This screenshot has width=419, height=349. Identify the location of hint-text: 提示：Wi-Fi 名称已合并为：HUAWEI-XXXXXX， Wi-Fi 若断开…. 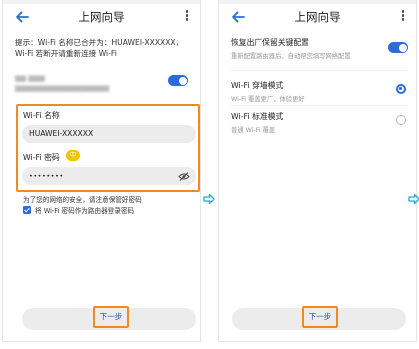
(103, 48).